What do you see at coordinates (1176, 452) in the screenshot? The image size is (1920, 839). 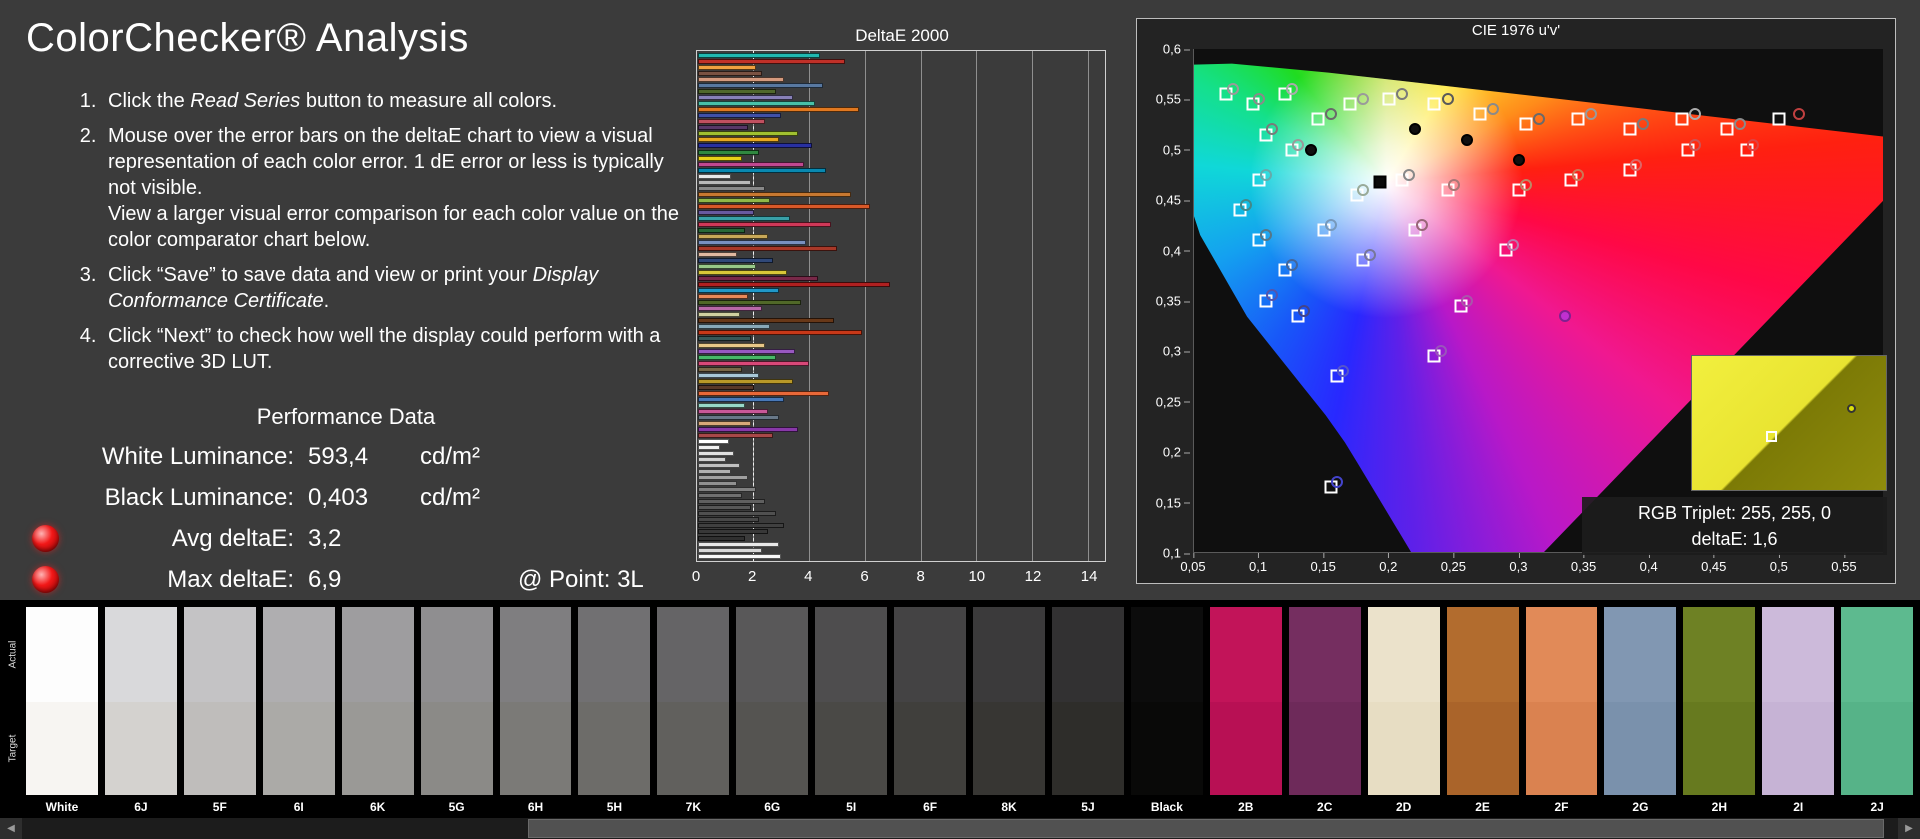 I see `y-tick-label: 0,2` at bounding box center [1176, 452].